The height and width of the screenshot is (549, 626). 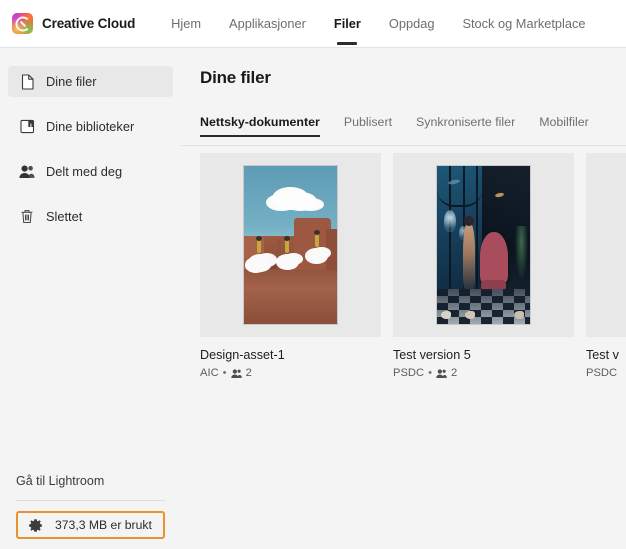 I want to click on footer-divider, so click(x=90, y=500).